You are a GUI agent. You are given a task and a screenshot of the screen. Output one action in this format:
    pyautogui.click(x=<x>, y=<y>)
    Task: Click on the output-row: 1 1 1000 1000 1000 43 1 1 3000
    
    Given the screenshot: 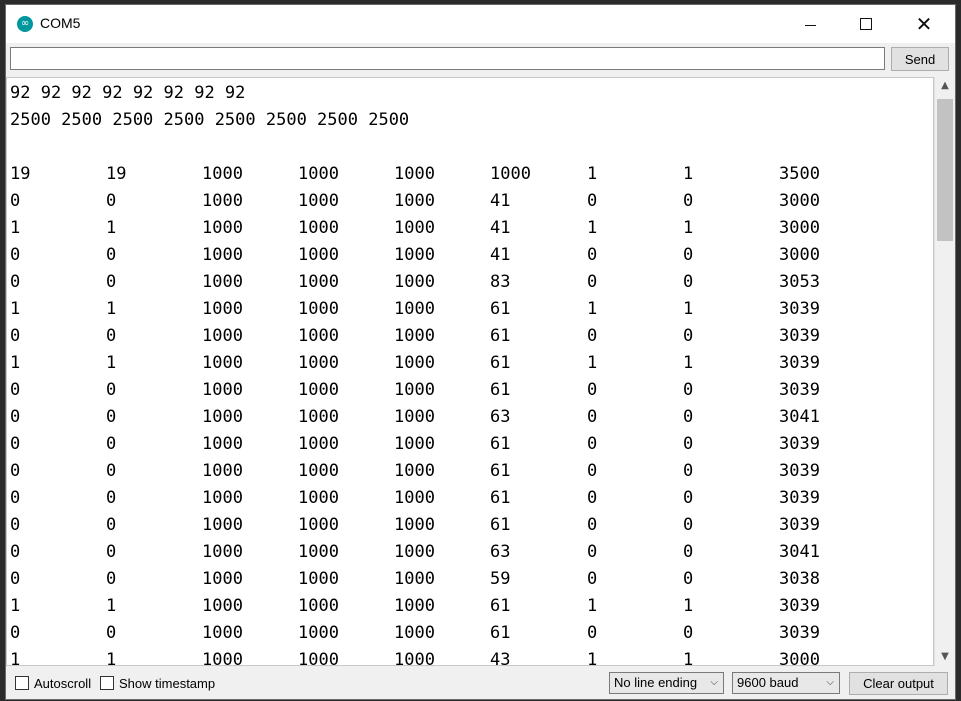 What is the action you would take?
    pyautogui.click(x=460, y=656)
    